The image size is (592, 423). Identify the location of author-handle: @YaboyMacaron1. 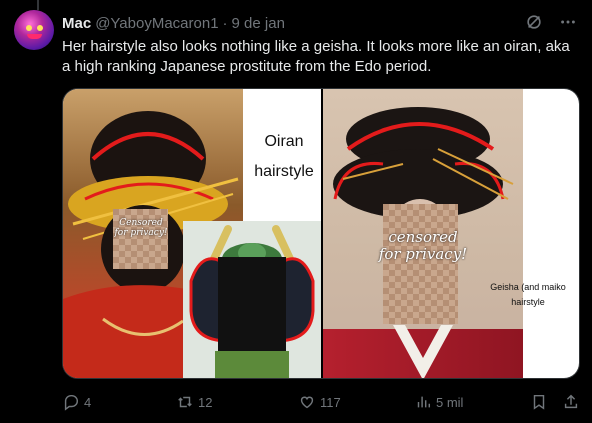
(156, 23).